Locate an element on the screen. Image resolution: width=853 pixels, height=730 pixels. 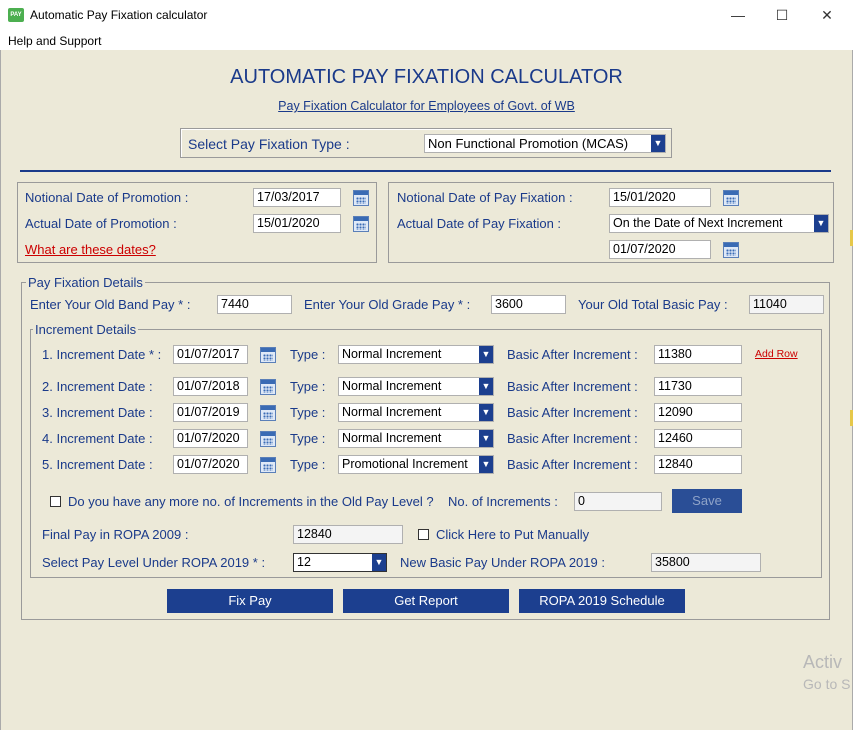
activation-watermark-sub: Go to S is located at coordinates (827, 684).